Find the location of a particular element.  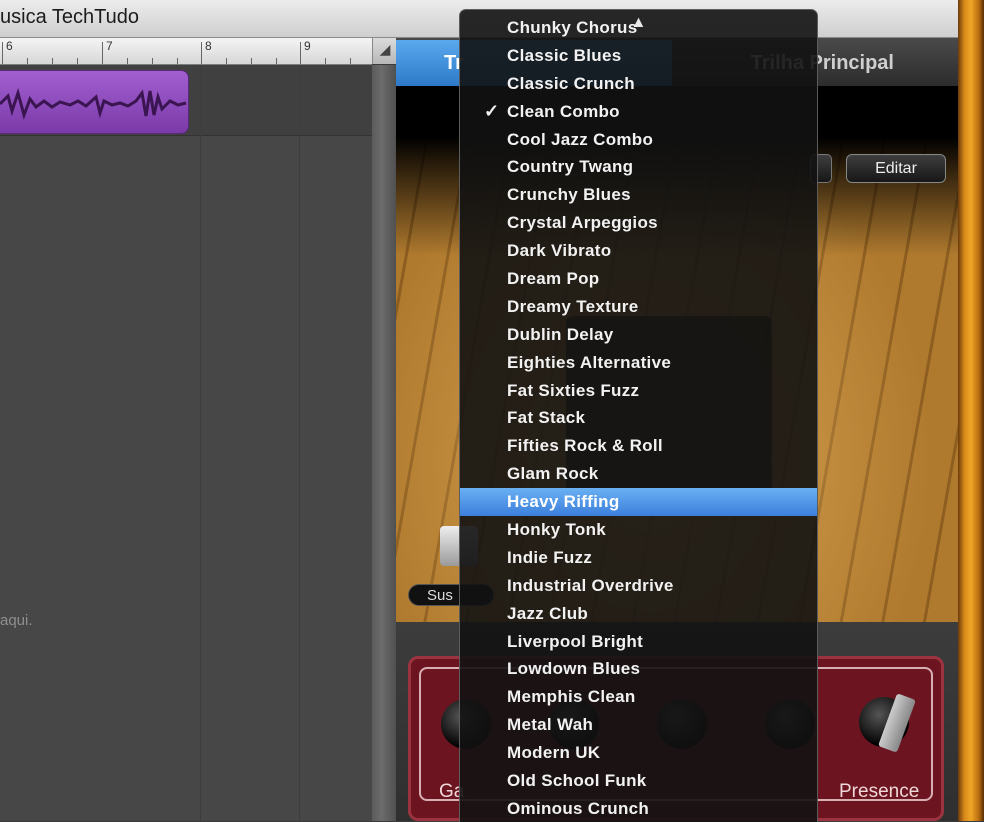

menu-item: Fifties Rock & Roll is located at coordinates (638, 446).